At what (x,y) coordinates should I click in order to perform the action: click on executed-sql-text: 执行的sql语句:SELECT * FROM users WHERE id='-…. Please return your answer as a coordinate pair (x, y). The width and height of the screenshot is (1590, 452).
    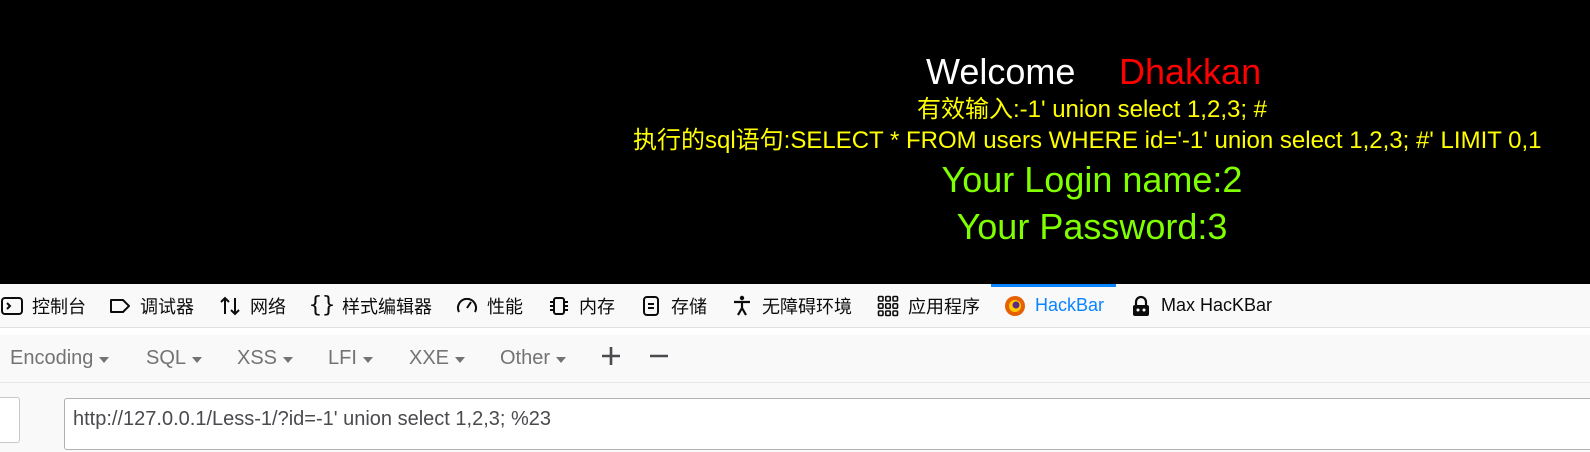
    Looking at the image, I should click on (1087, 140).